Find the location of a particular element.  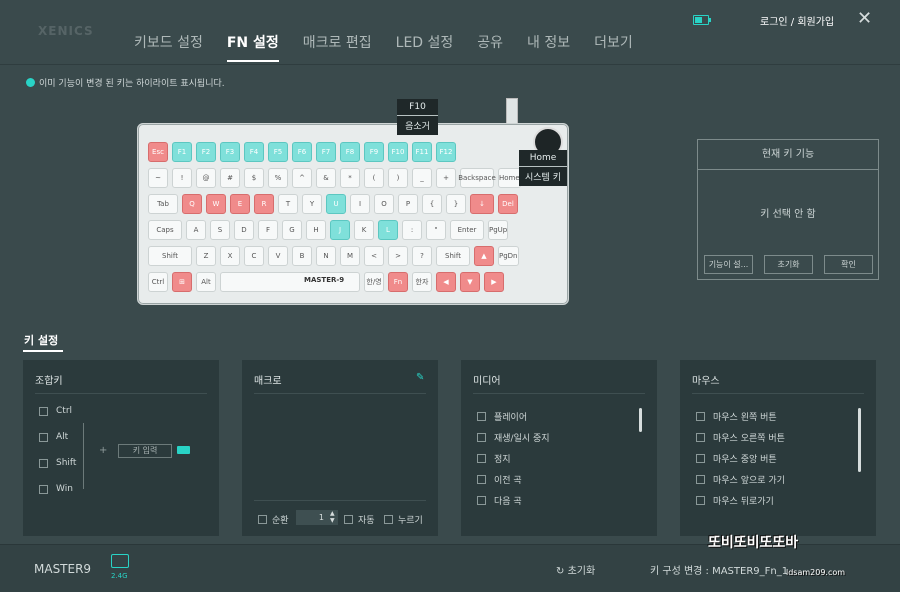

key-input-field: 키 입력 is located at coordinates (145, 451).